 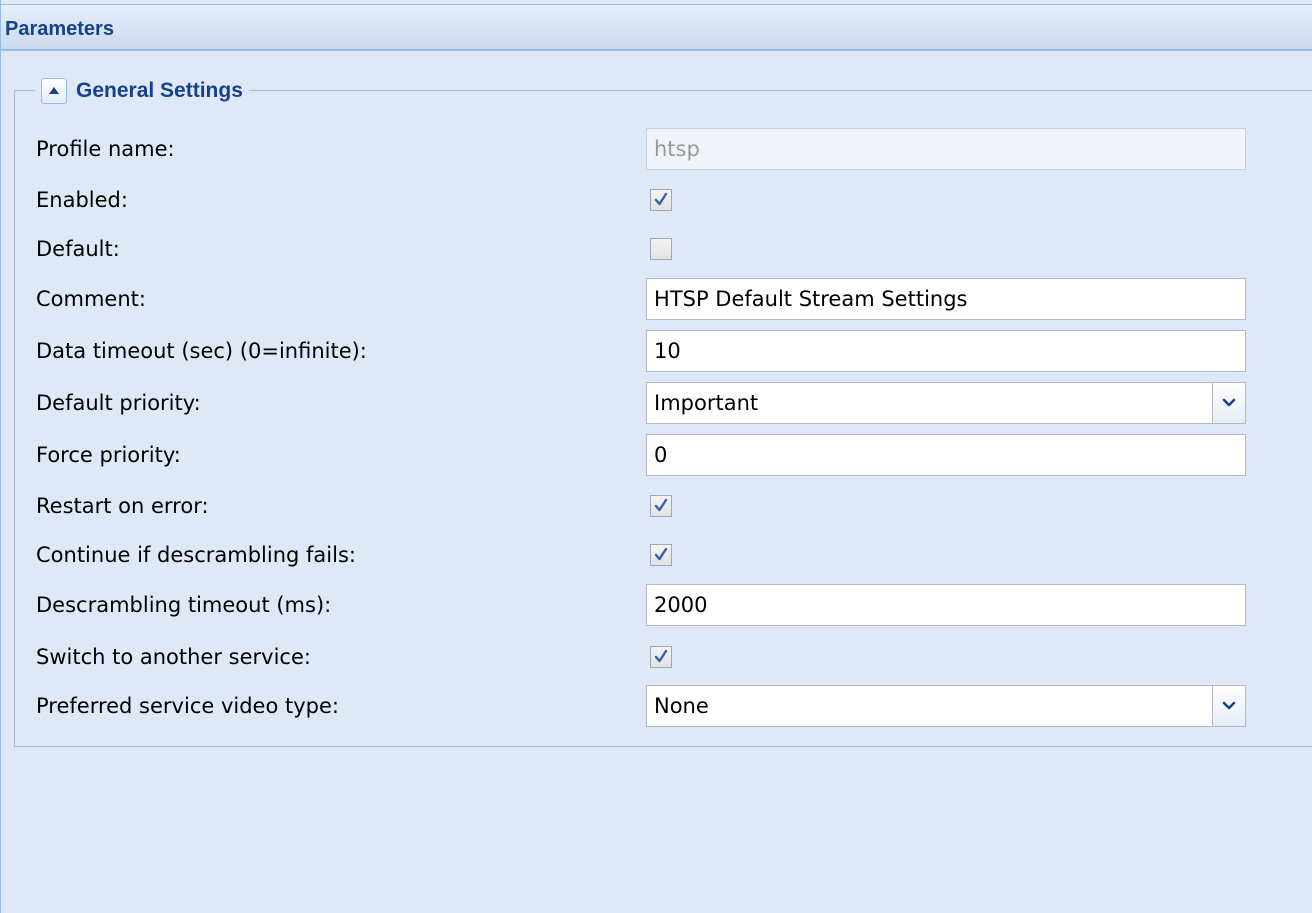 I want to click on default-priority-combo: Important, so click(x=946, y=403).